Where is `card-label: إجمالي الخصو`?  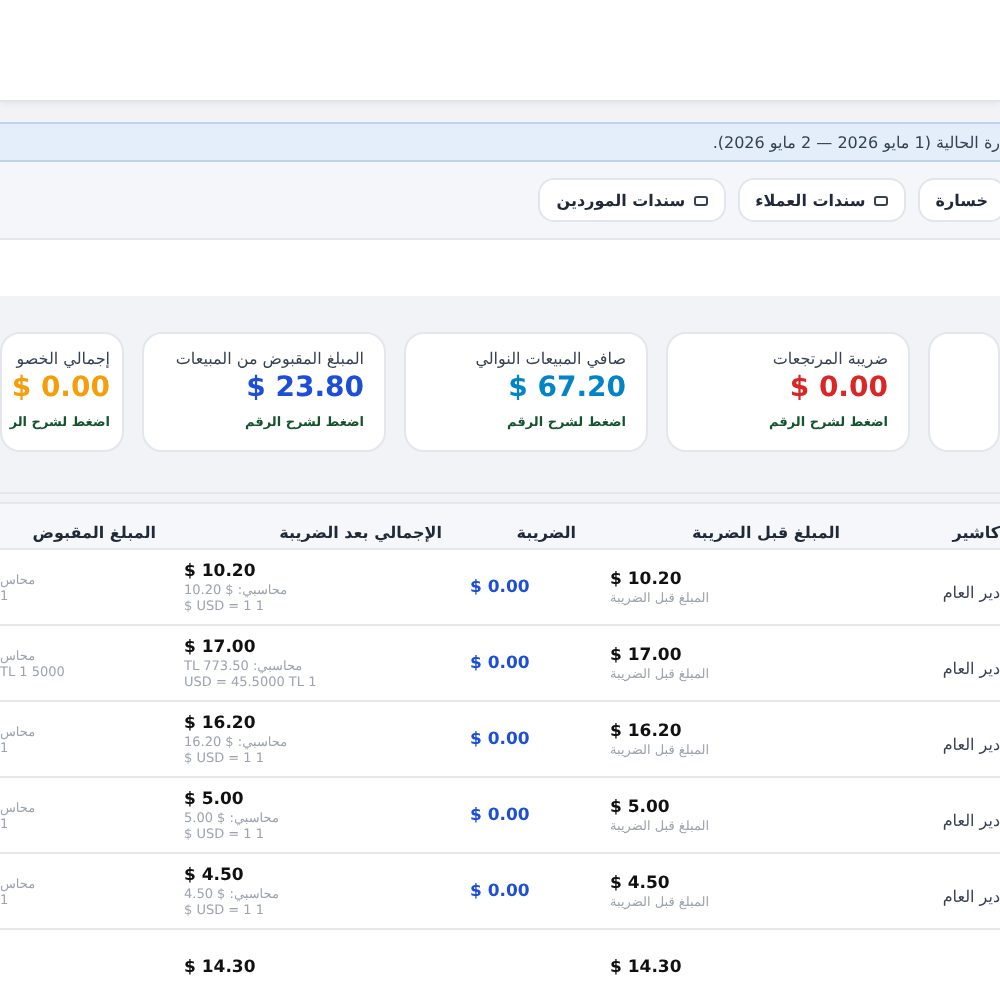 card-label: إجمالي الخصو is located at coordinates (63, 359).